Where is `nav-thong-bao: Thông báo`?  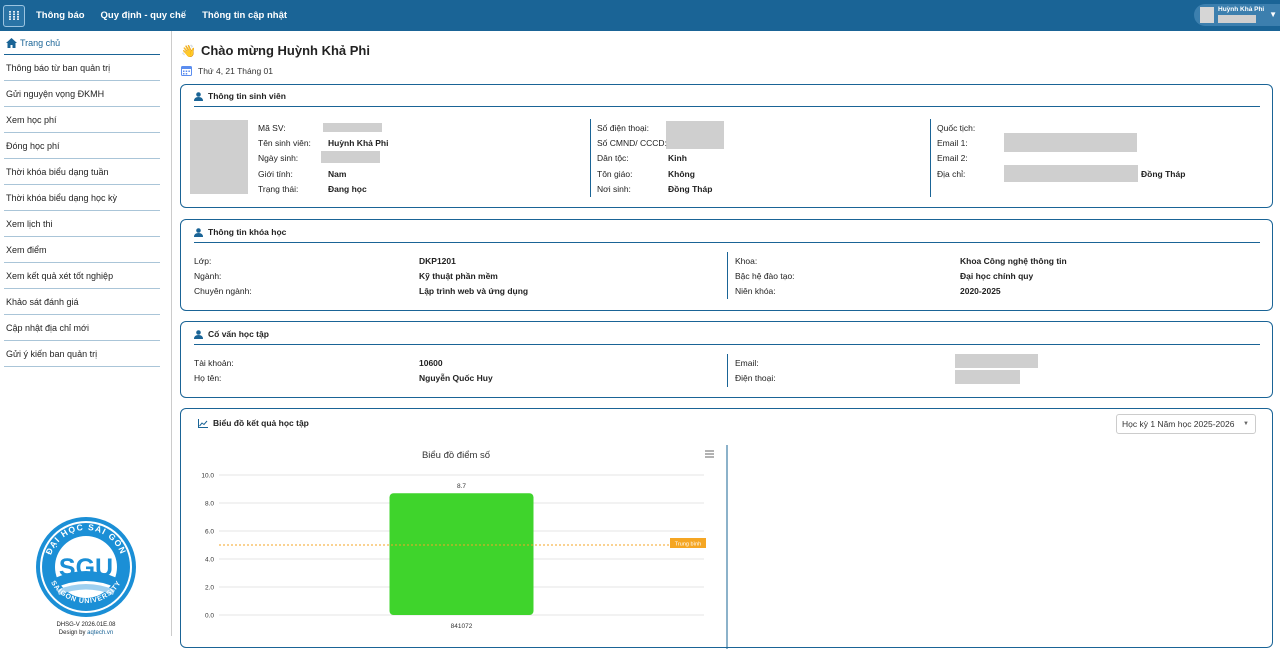
nav-thong-bao: Thông báo is located at coordinates (60, 15).